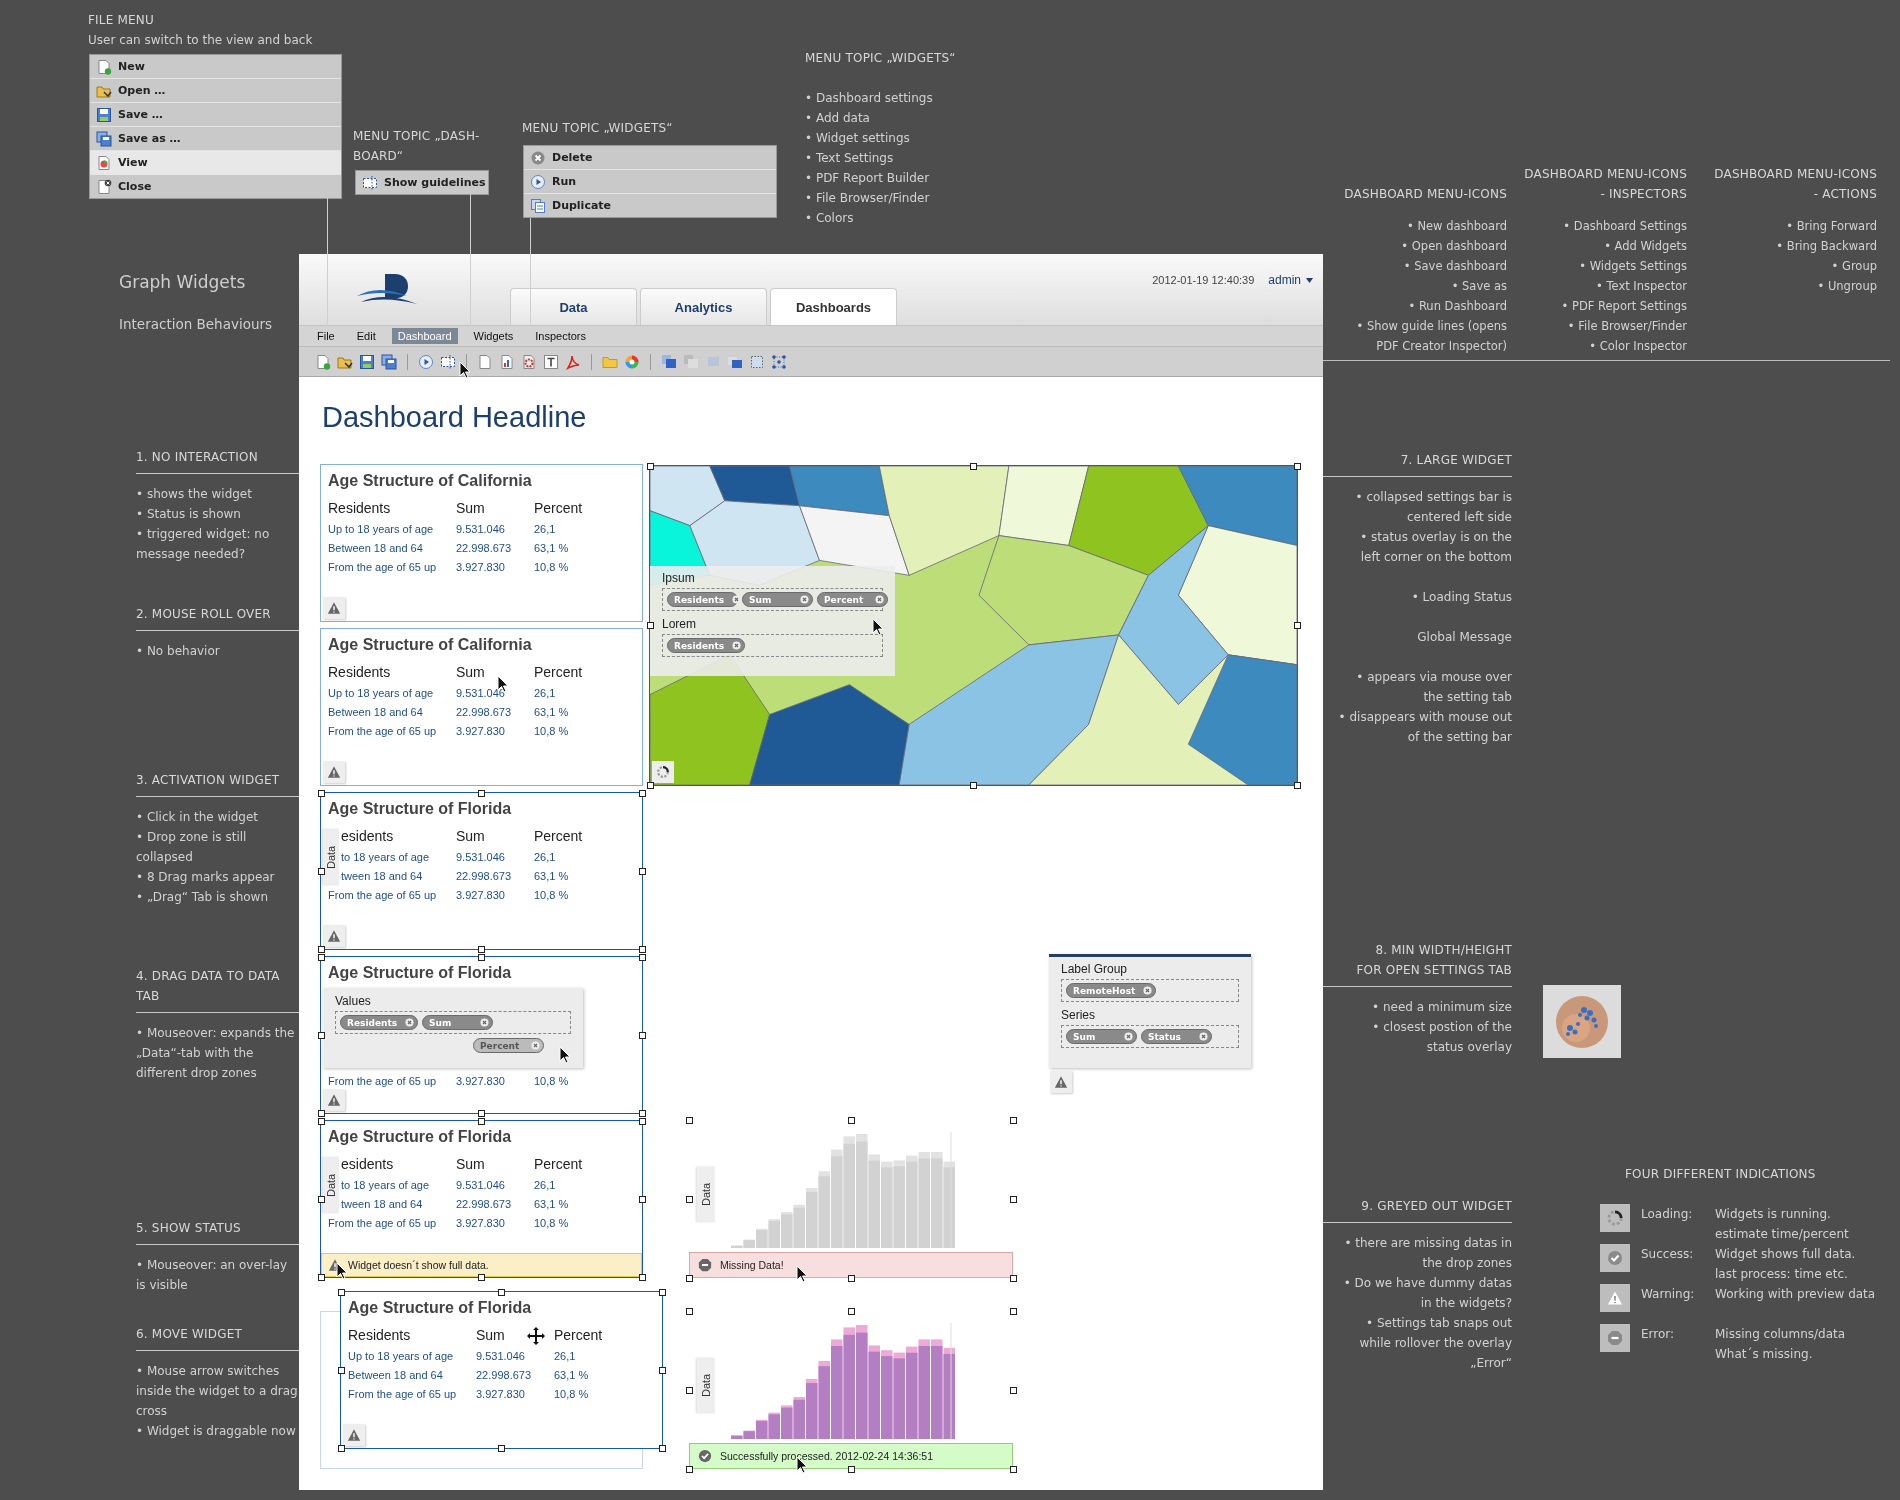 The height and width of the screenshot is (1500, 1900). What do you see at coordinates (493, 336) in the screenshot?
I see `menu-bar-item: Widgets` at bounding box center [493, 336].